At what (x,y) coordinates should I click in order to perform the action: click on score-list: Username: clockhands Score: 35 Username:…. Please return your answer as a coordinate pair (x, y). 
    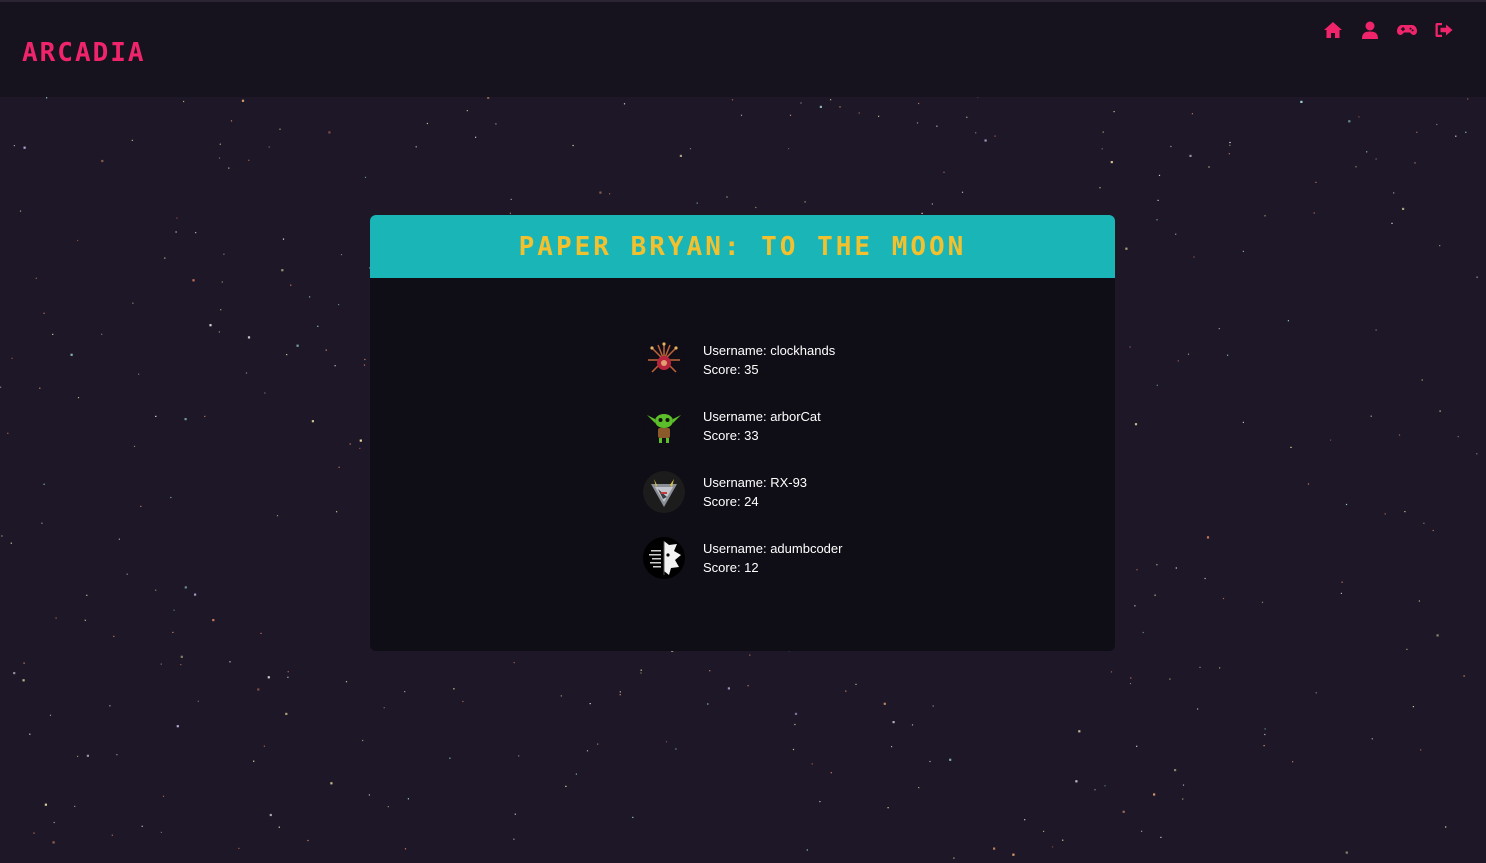
    Looking at the image, I should click on (742, 470).